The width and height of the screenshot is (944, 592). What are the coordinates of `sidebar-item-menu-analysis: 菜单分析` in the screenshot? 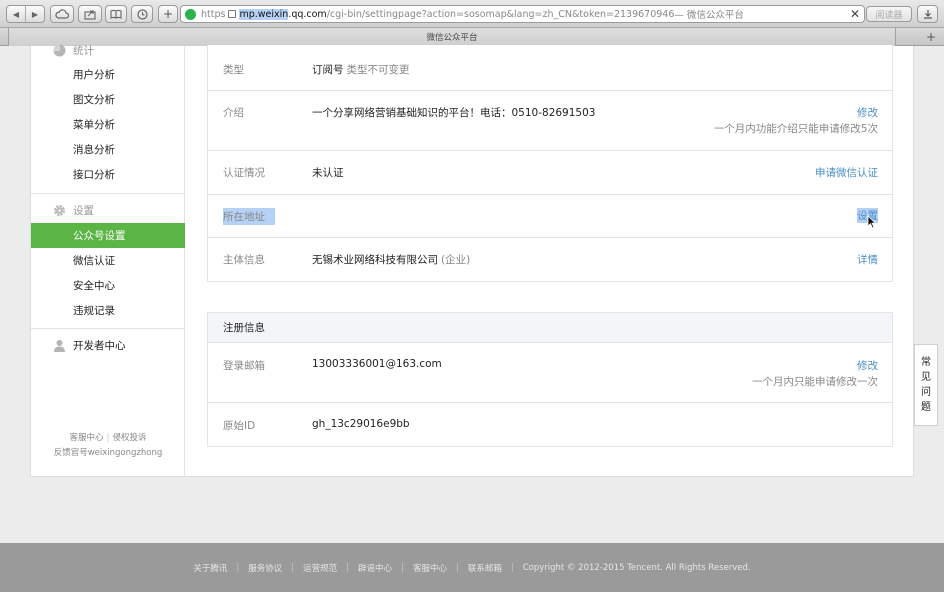 It's located at (108, 124).